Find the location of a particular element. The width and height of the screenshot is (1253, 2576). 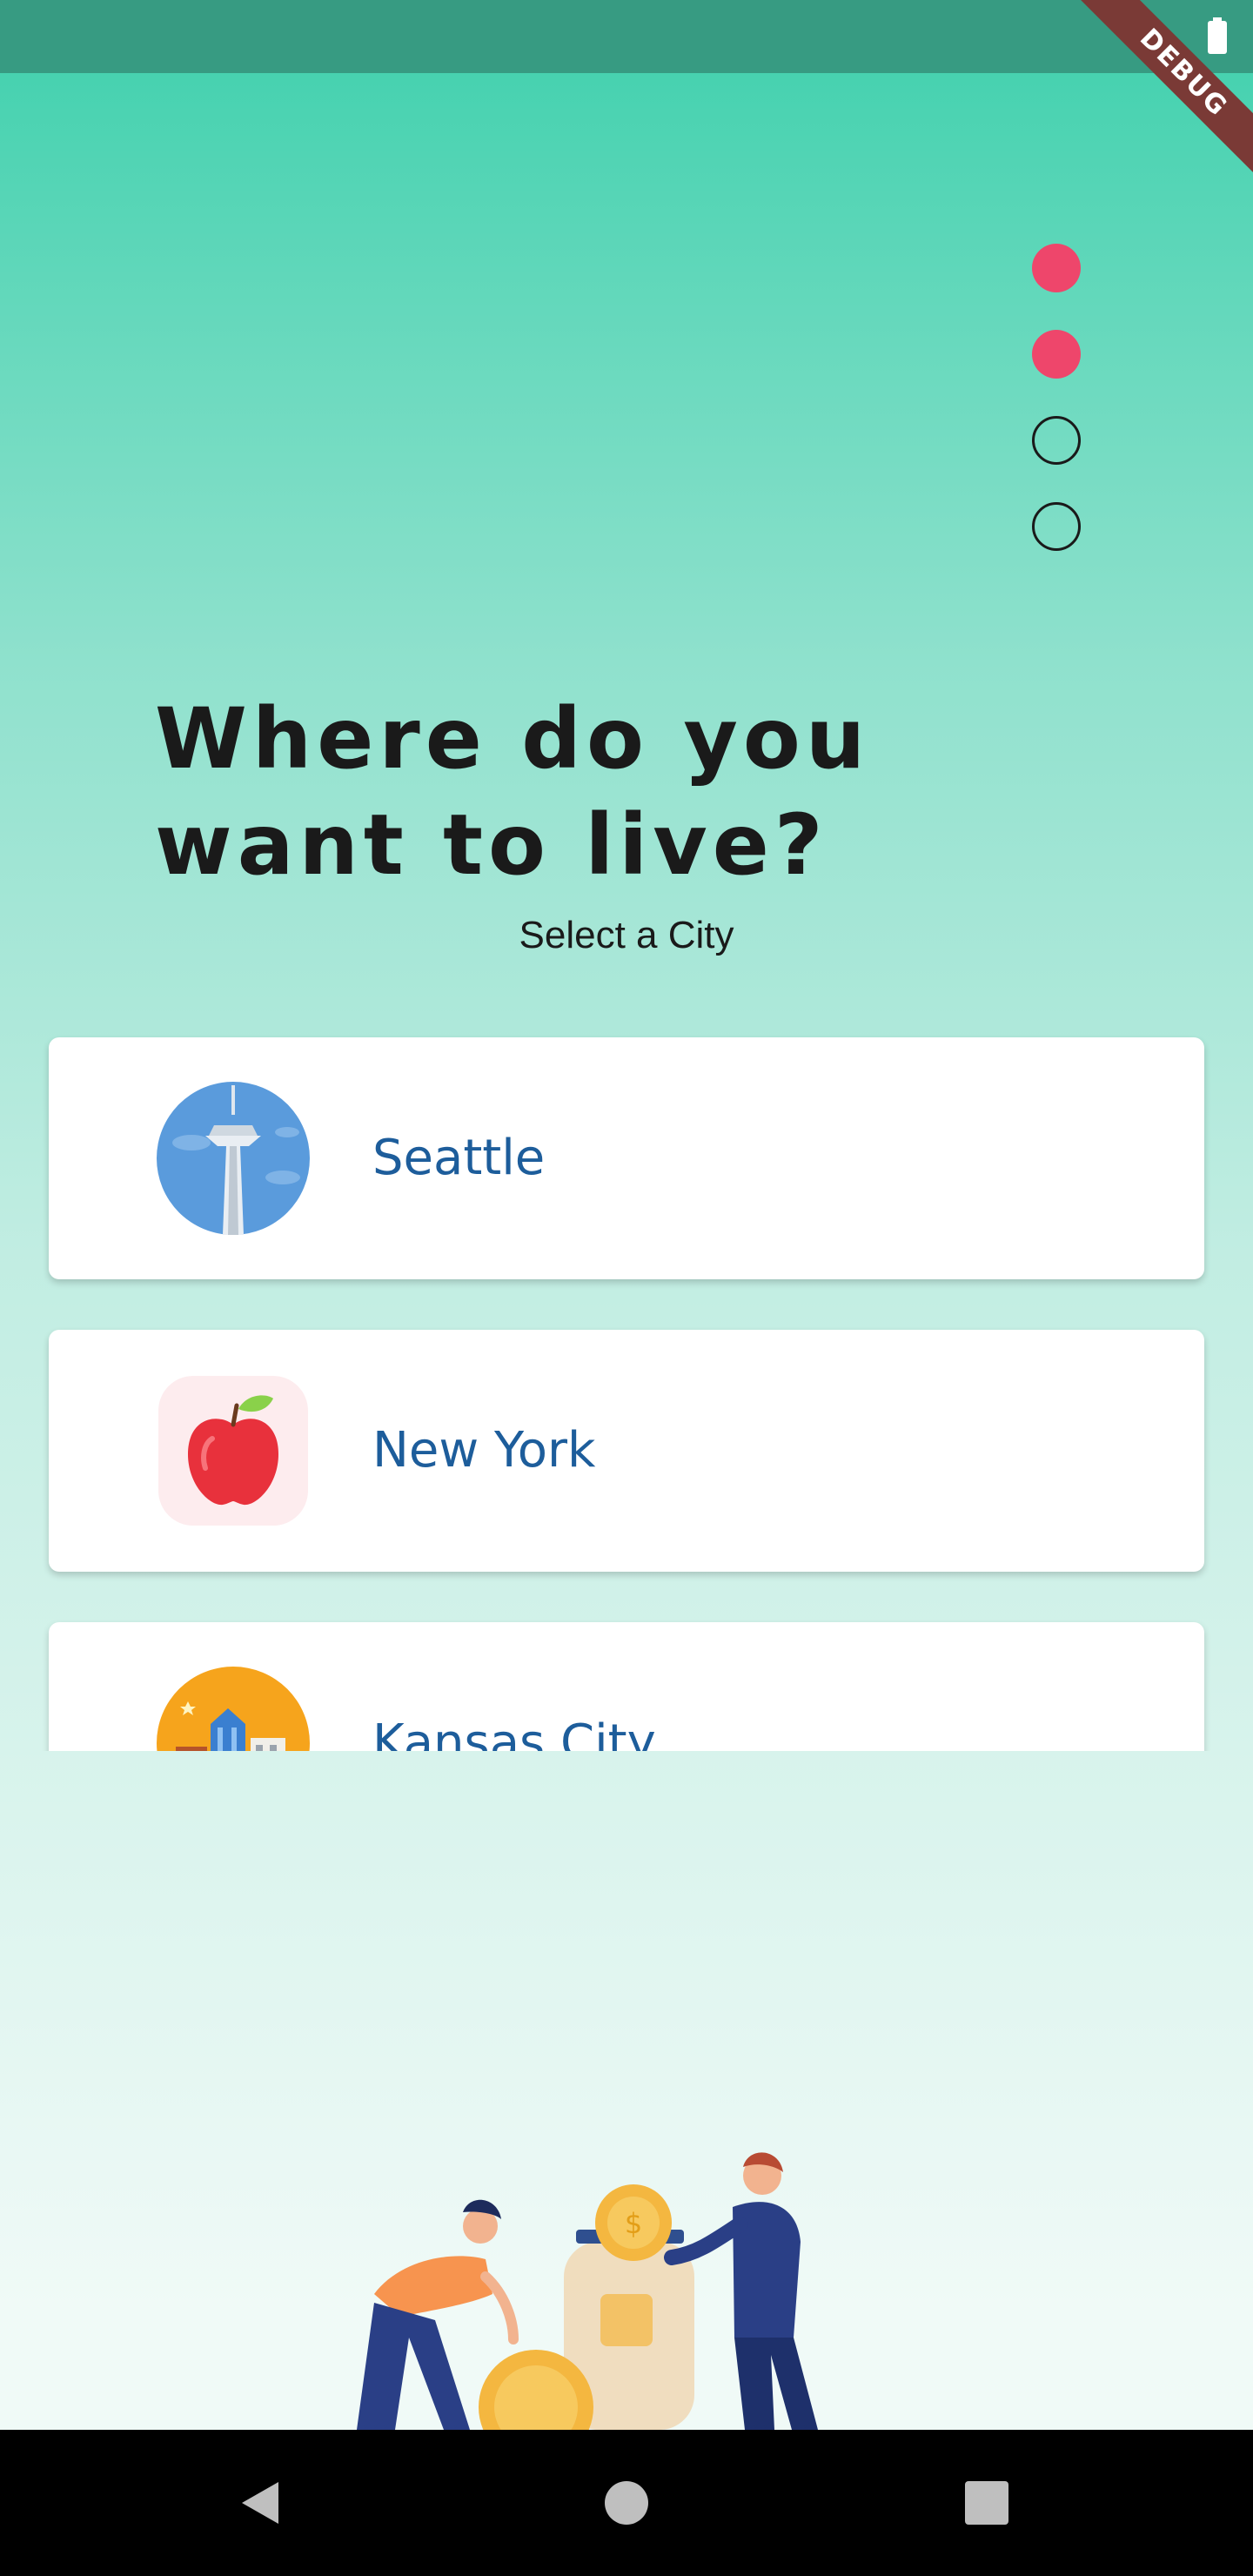

page-title: Where do you want to live? is located at coordinates (513, 792).